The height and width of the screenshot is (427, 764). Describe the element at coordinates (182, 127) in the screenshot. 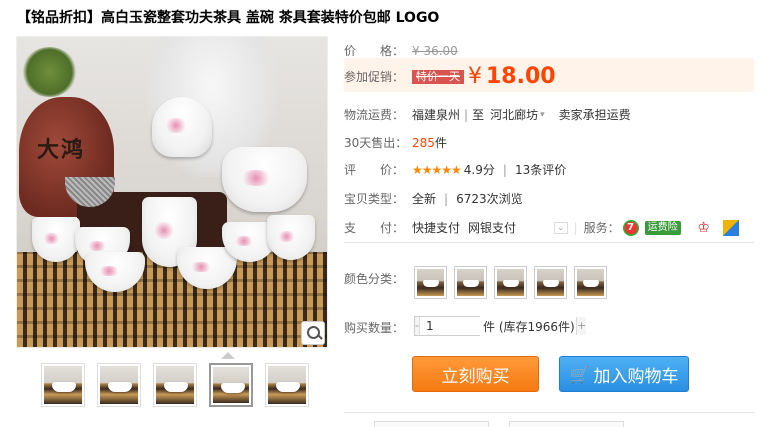

I see `image-gaiwan` at that location.